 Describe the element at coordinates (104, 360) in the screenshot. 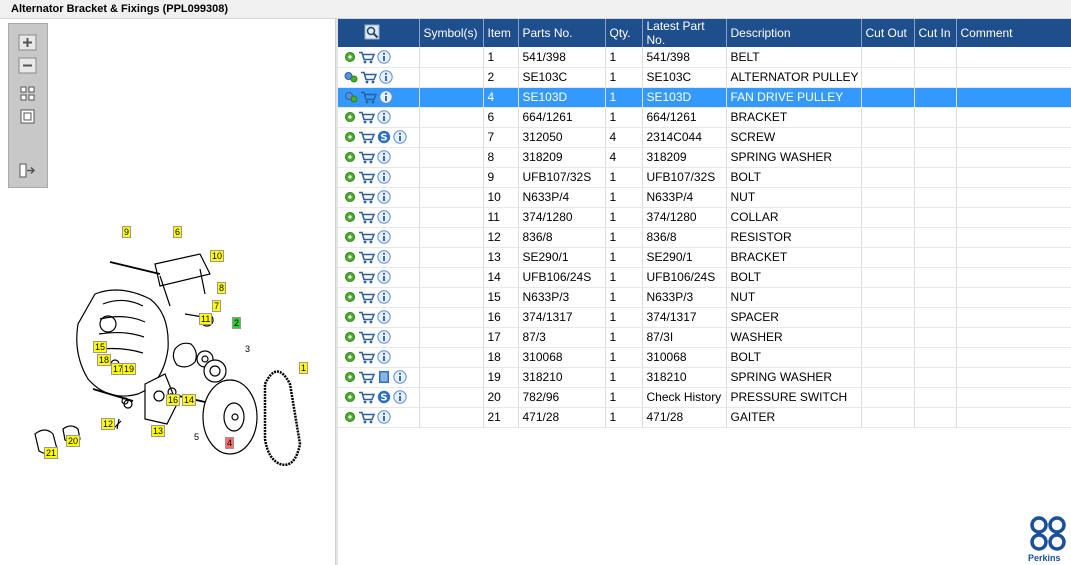

I see `callout-18: 18` at that location.